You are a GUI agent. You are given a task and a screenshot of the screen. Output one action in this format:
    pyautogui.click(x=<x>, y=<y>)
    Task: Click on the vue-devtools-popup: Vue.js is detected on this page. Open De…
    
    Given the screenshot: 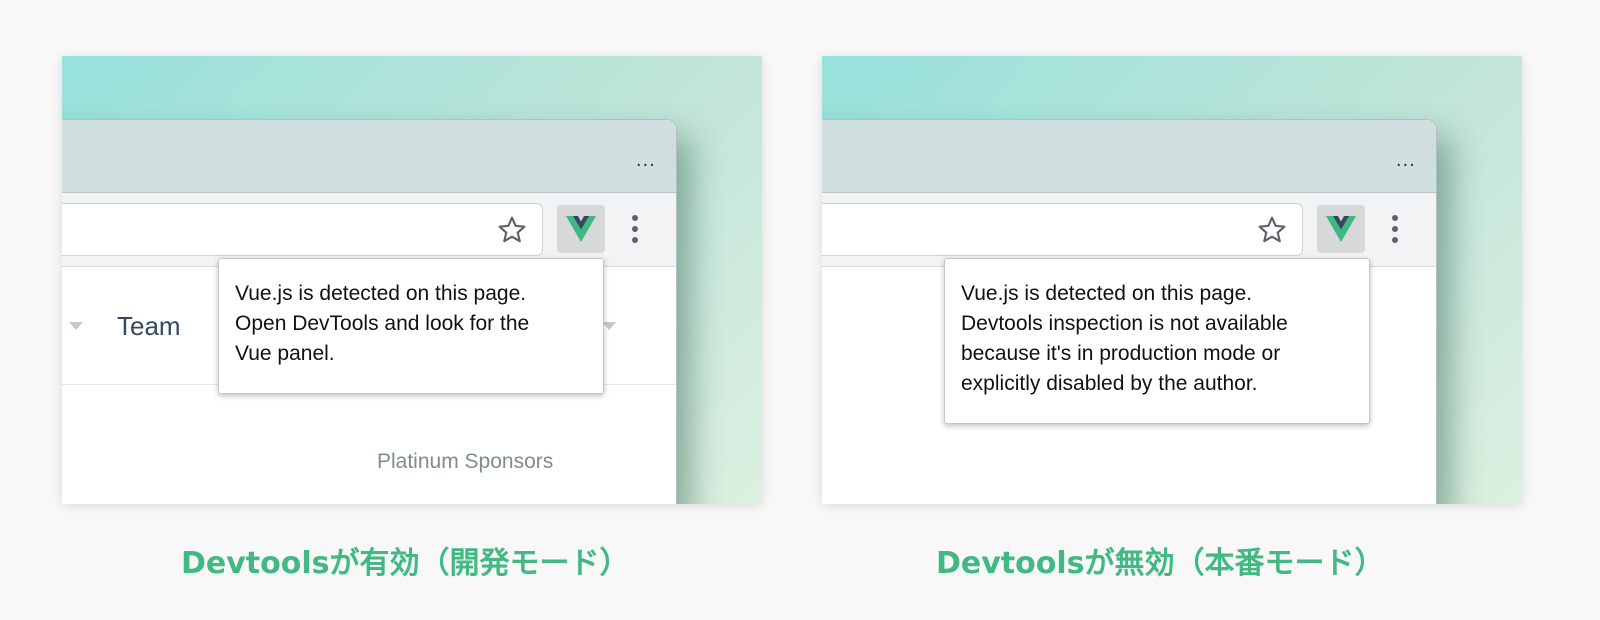 What is the action you would take?
    pyautogui.click(x=411, y=326)
    